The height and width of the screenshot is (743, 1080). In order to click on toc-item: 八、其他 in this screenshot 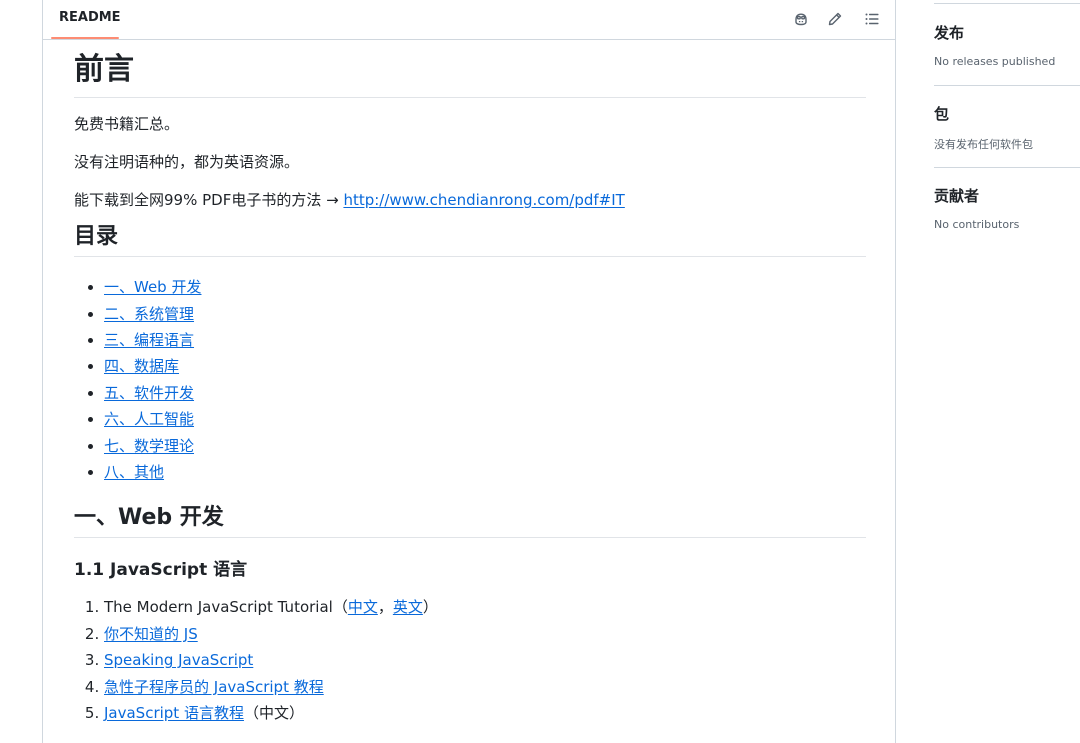, I will do `click(485, 472)`.